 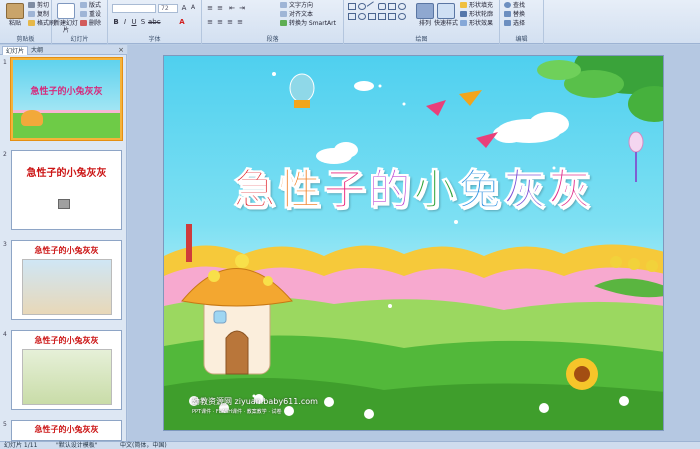 What do you see at coordinates (422, 22) in the screenshot?
I see `drawing-group: 排列 快速样式 形状填充 形状轮廓 形状效果 绘图` at bounding box center [422, 22].